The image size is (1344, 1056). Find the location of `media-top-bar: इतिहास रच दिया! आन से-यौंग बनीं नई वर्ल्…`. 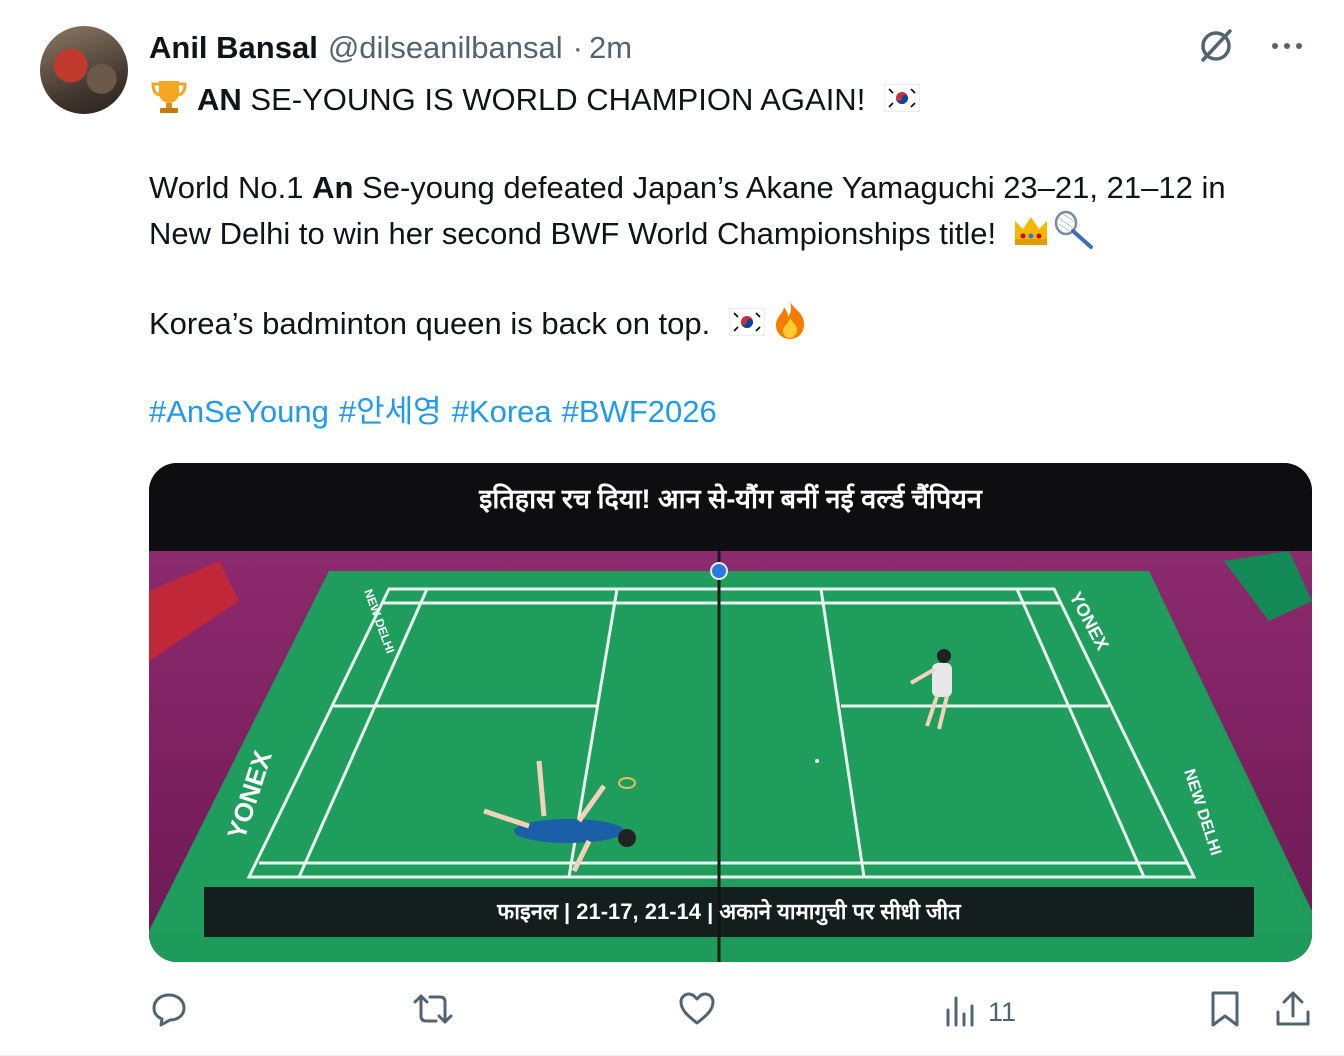

media-top-bar: इतिहास रच दिया! आन से-यौंग बनीं नई वर्ल्… is located at coordinates (730, 507).